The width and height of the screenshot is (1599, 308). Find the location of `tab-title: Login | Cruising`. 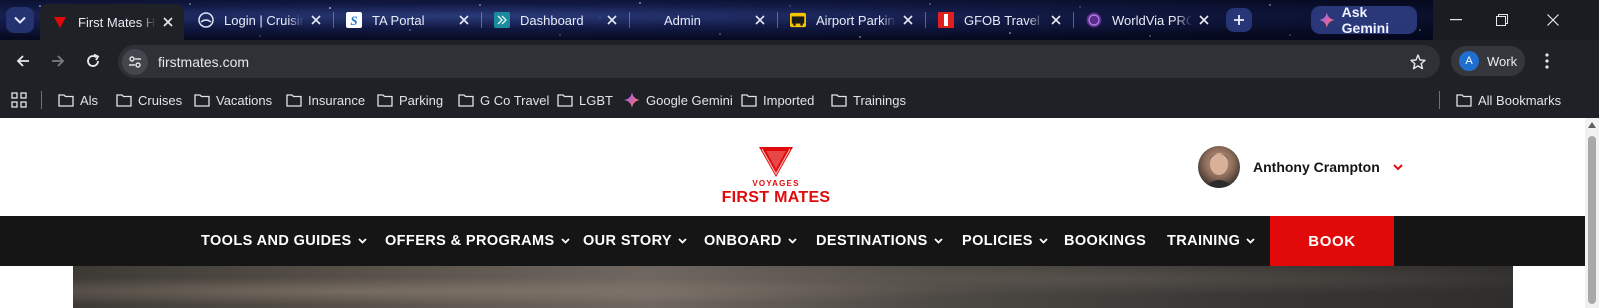

tab-title: Login | Cruising is located at coordinates (264, 20).